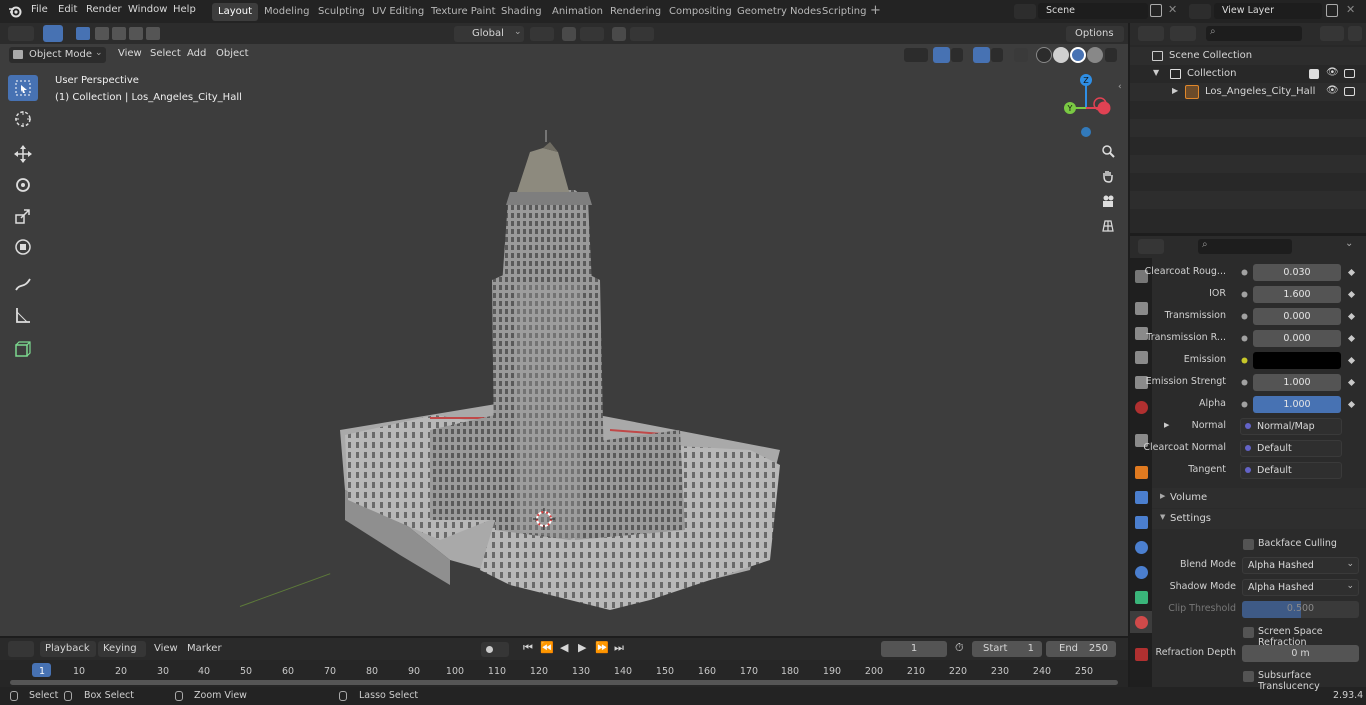 This screenshot has width=1366, height=705. Describe the element at coordinates (1141, 654) in the screenshot. I see `texture-tab-icon` at that location.